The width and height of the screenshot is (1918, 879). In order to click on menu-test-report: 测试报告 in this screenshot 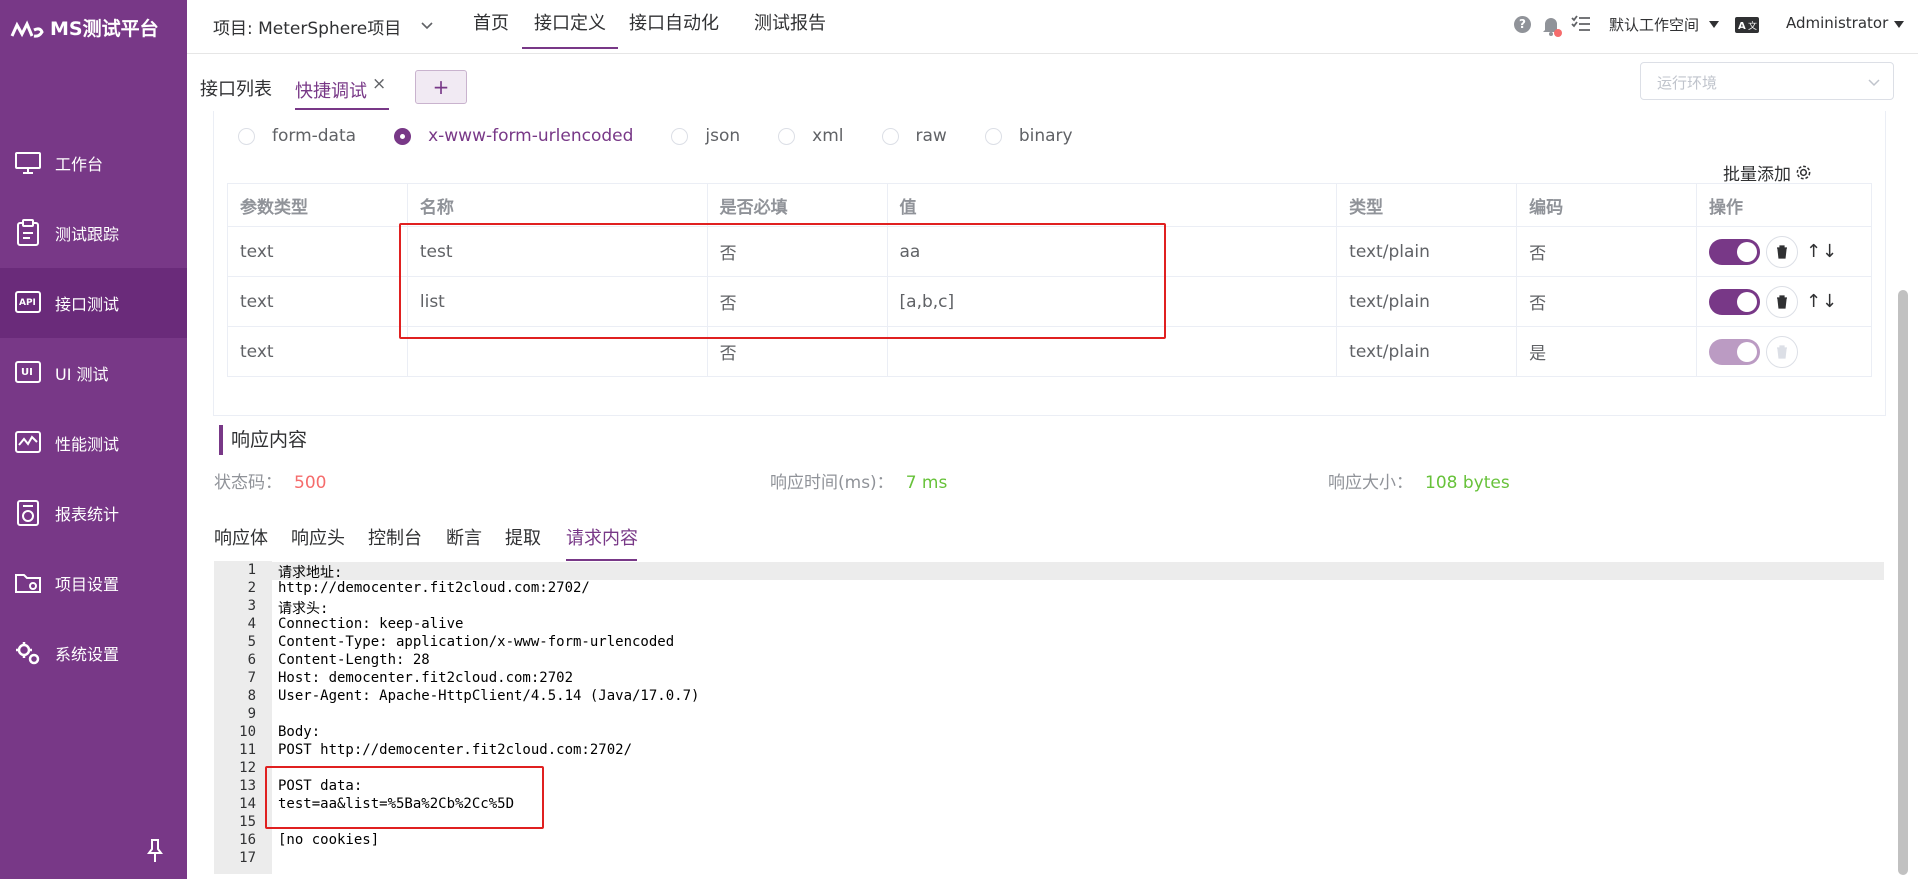, I will do `click(790, 24)`.